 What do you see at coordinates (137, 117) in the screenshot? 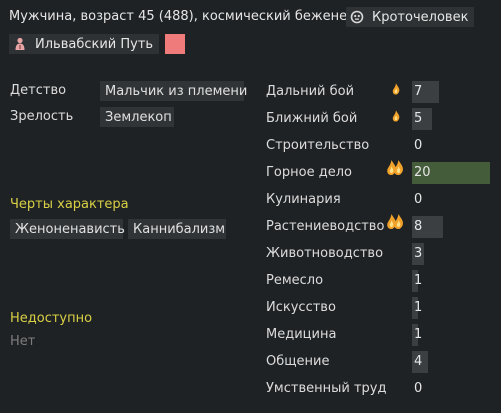
I see `adulthood-backstory: Землекоп` at bounding box center [137, 117].